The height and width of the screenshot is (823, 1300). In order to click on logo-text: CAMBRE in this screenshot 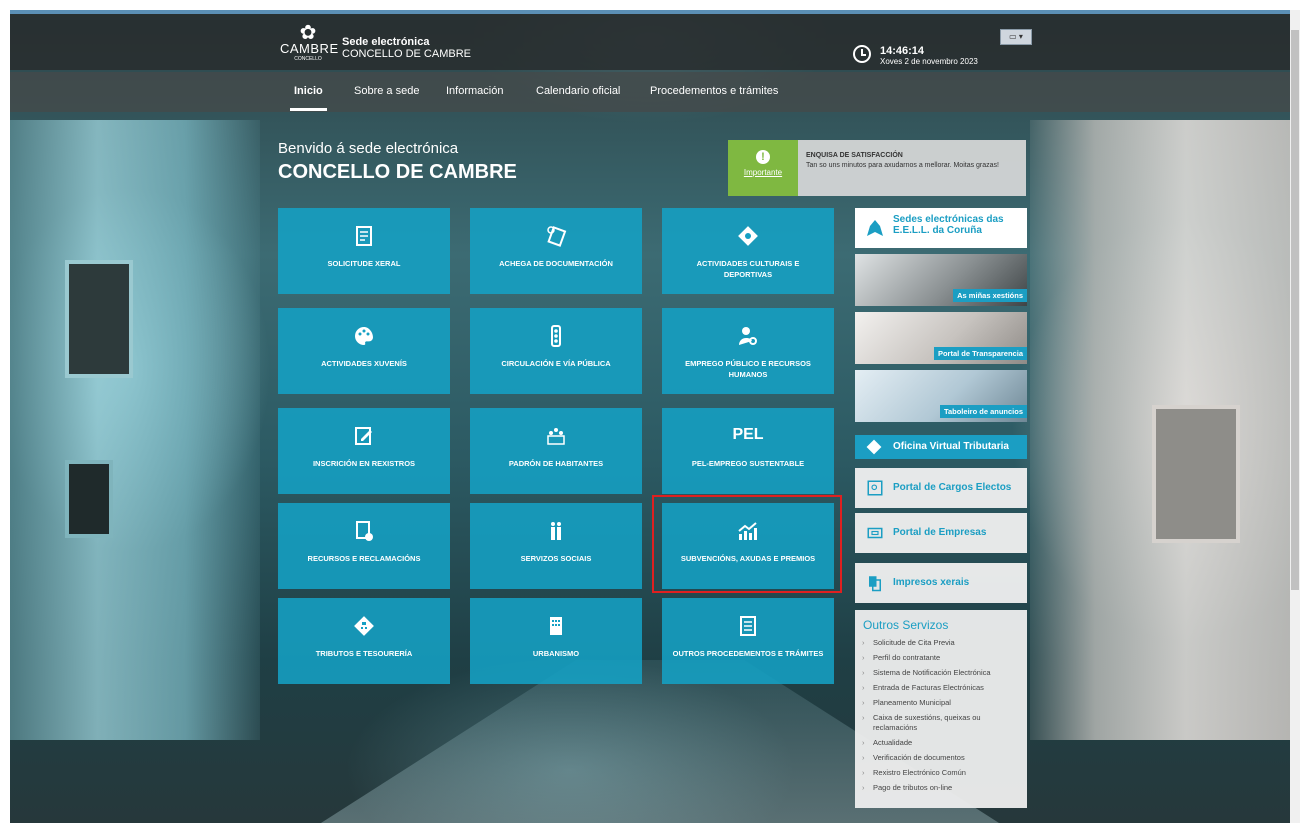, I will do `click(309, 48)`.